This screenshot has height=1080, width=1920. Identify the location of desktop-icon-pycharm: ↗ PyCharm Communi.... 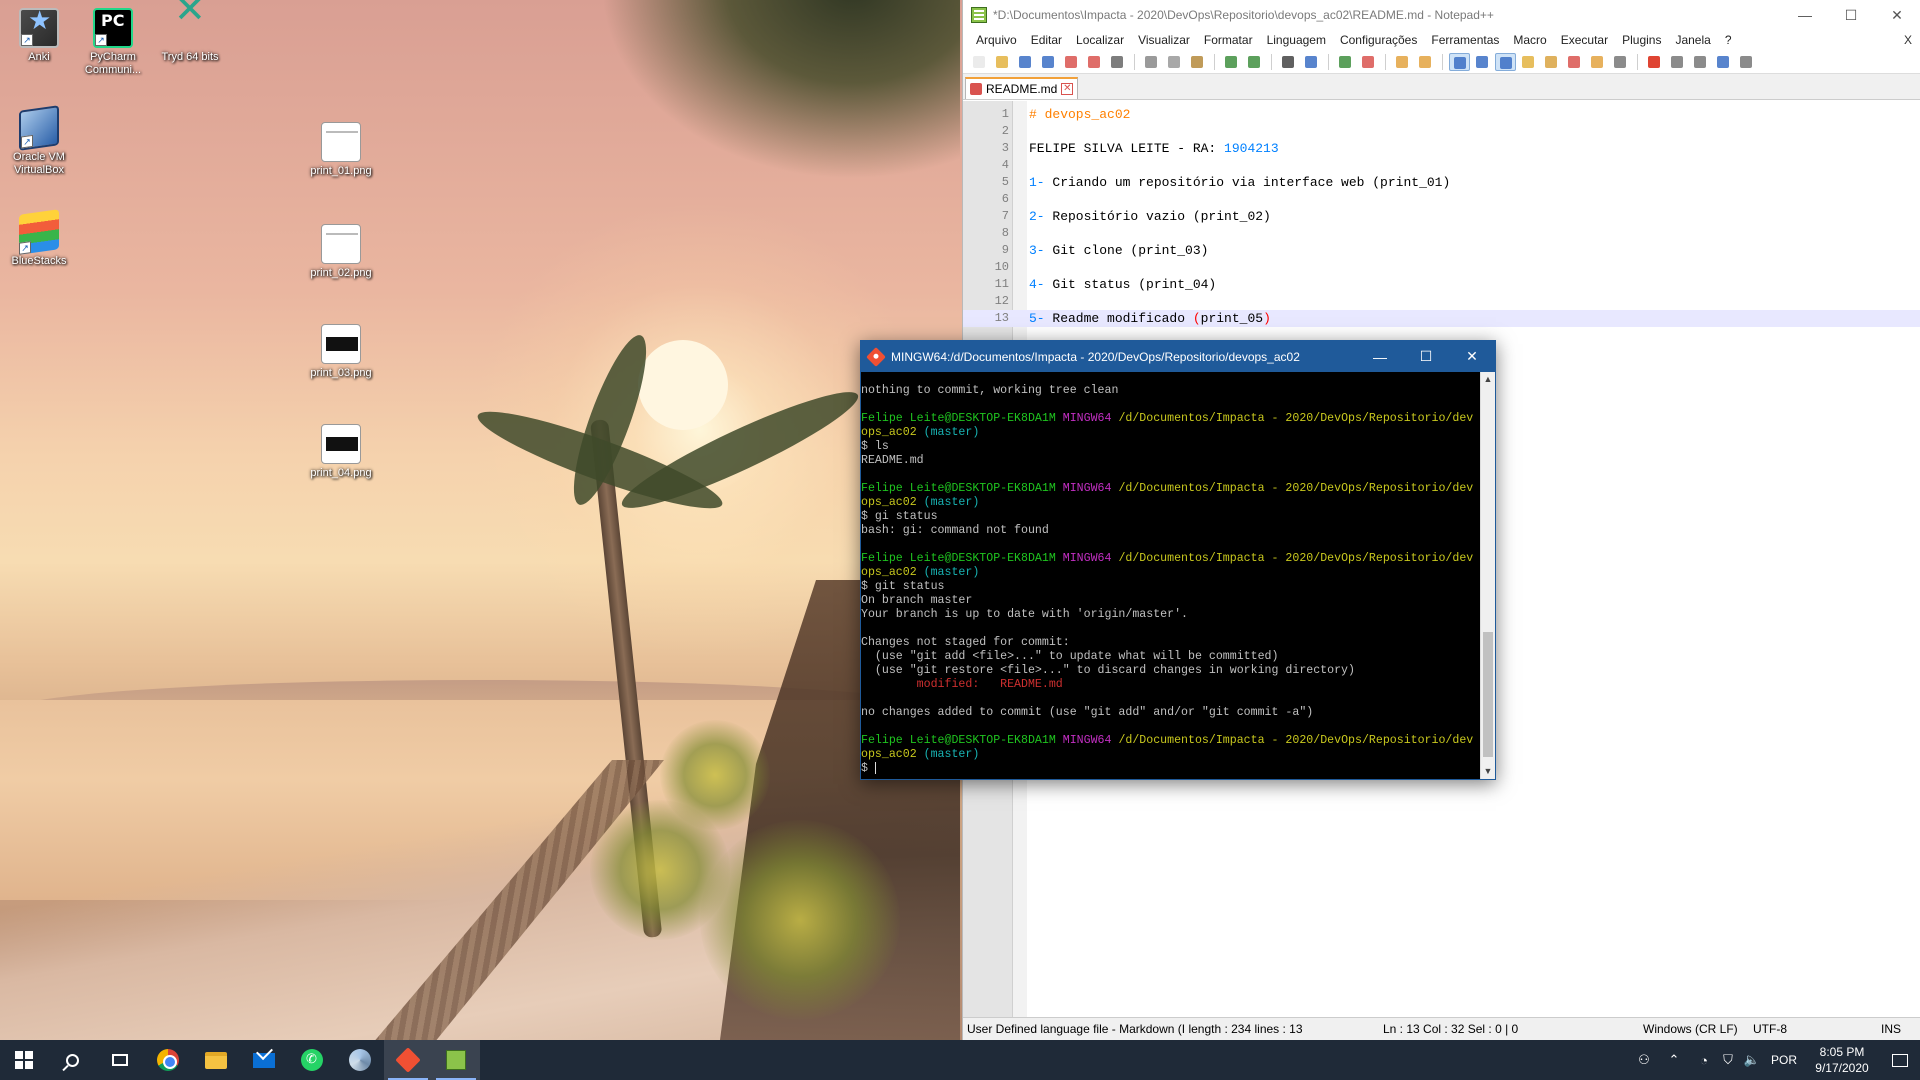
(113, 42).